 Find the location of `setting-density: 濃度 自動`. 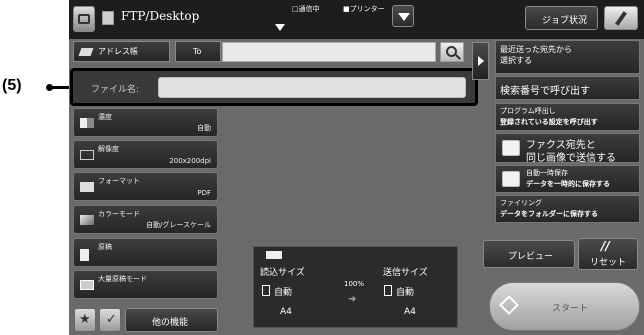

setting-density: 濃度 自動 is located at coordinates (145, 122).